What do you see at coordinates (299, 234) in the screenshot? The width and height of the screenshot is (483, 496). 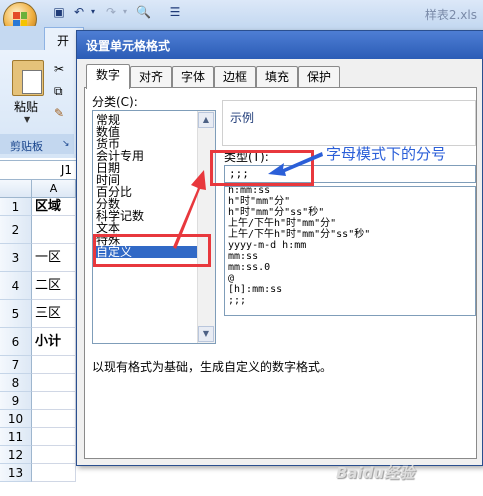 I see `format-code-item: 上午/下午h"时"mm"分"ss"秒"` at bounding box center [299, 234].